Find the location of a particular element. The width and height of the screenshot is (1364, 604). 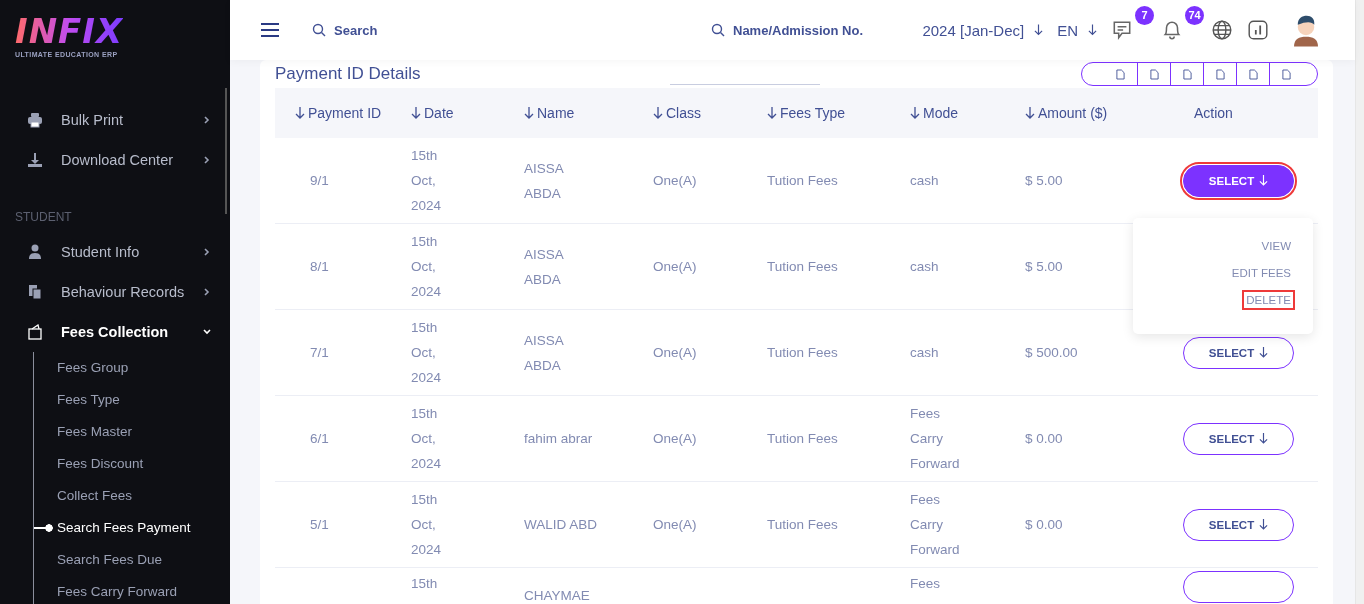

column-header: Date is located at coordinates (439, 113).